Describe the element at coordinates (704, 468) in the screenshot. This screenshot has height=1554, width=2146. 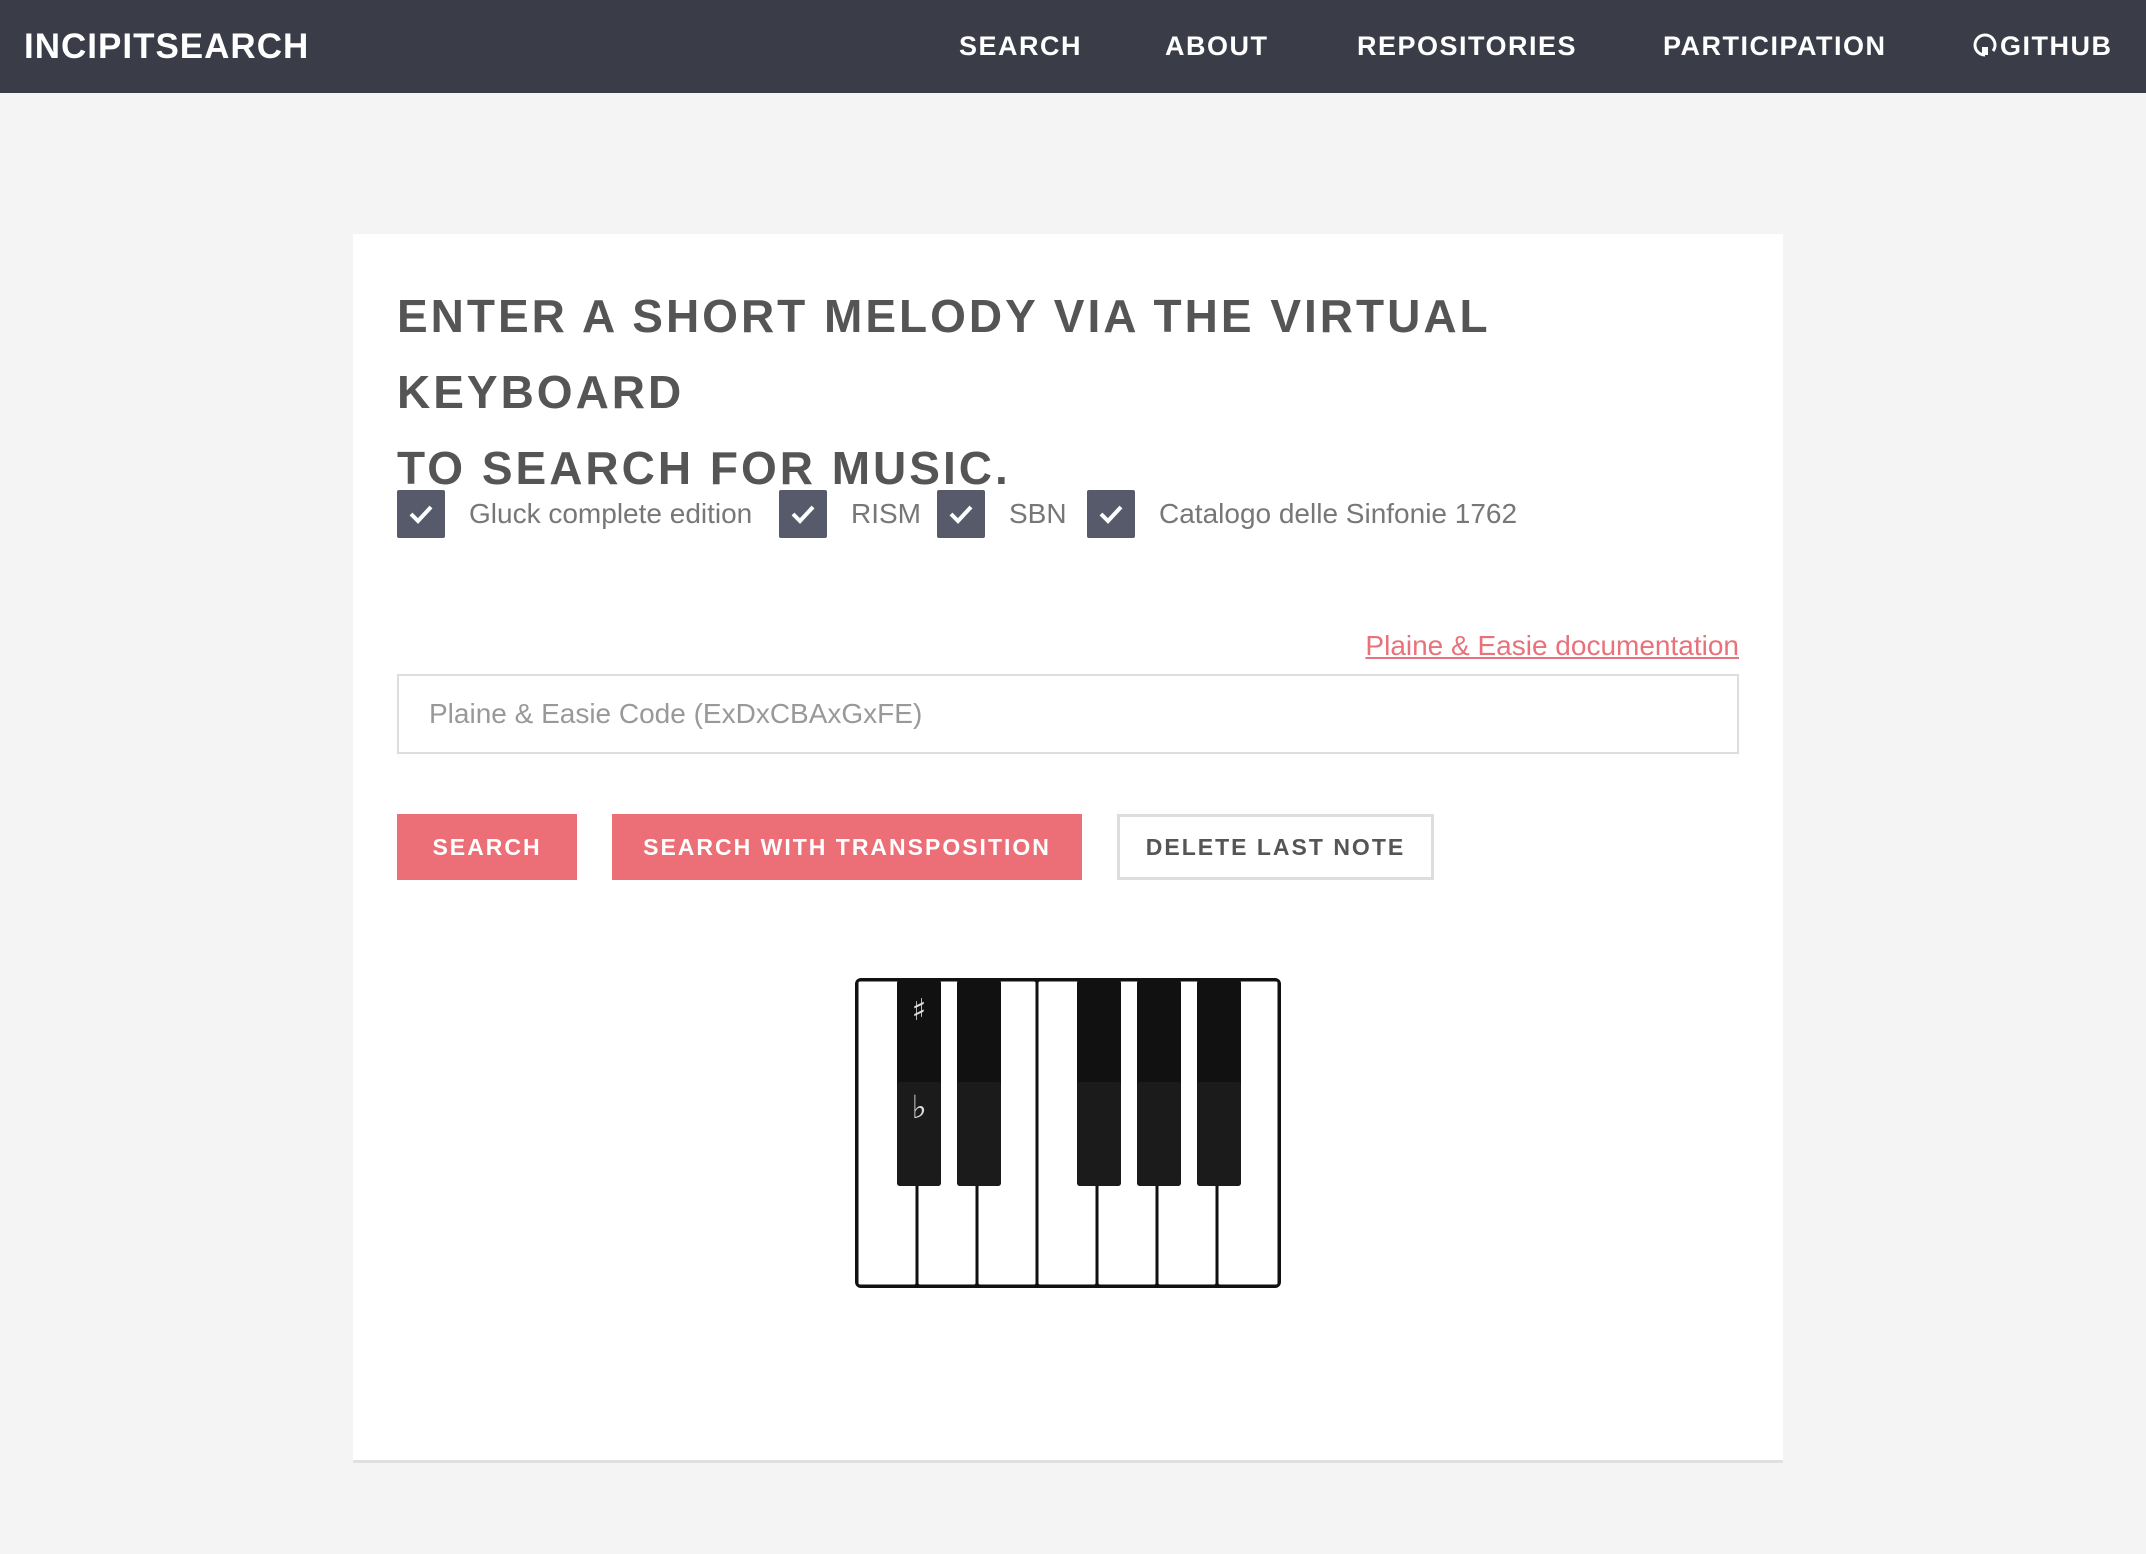
I see `page-title-line2: TO SEARCH FOR MUSIC.` at that location.